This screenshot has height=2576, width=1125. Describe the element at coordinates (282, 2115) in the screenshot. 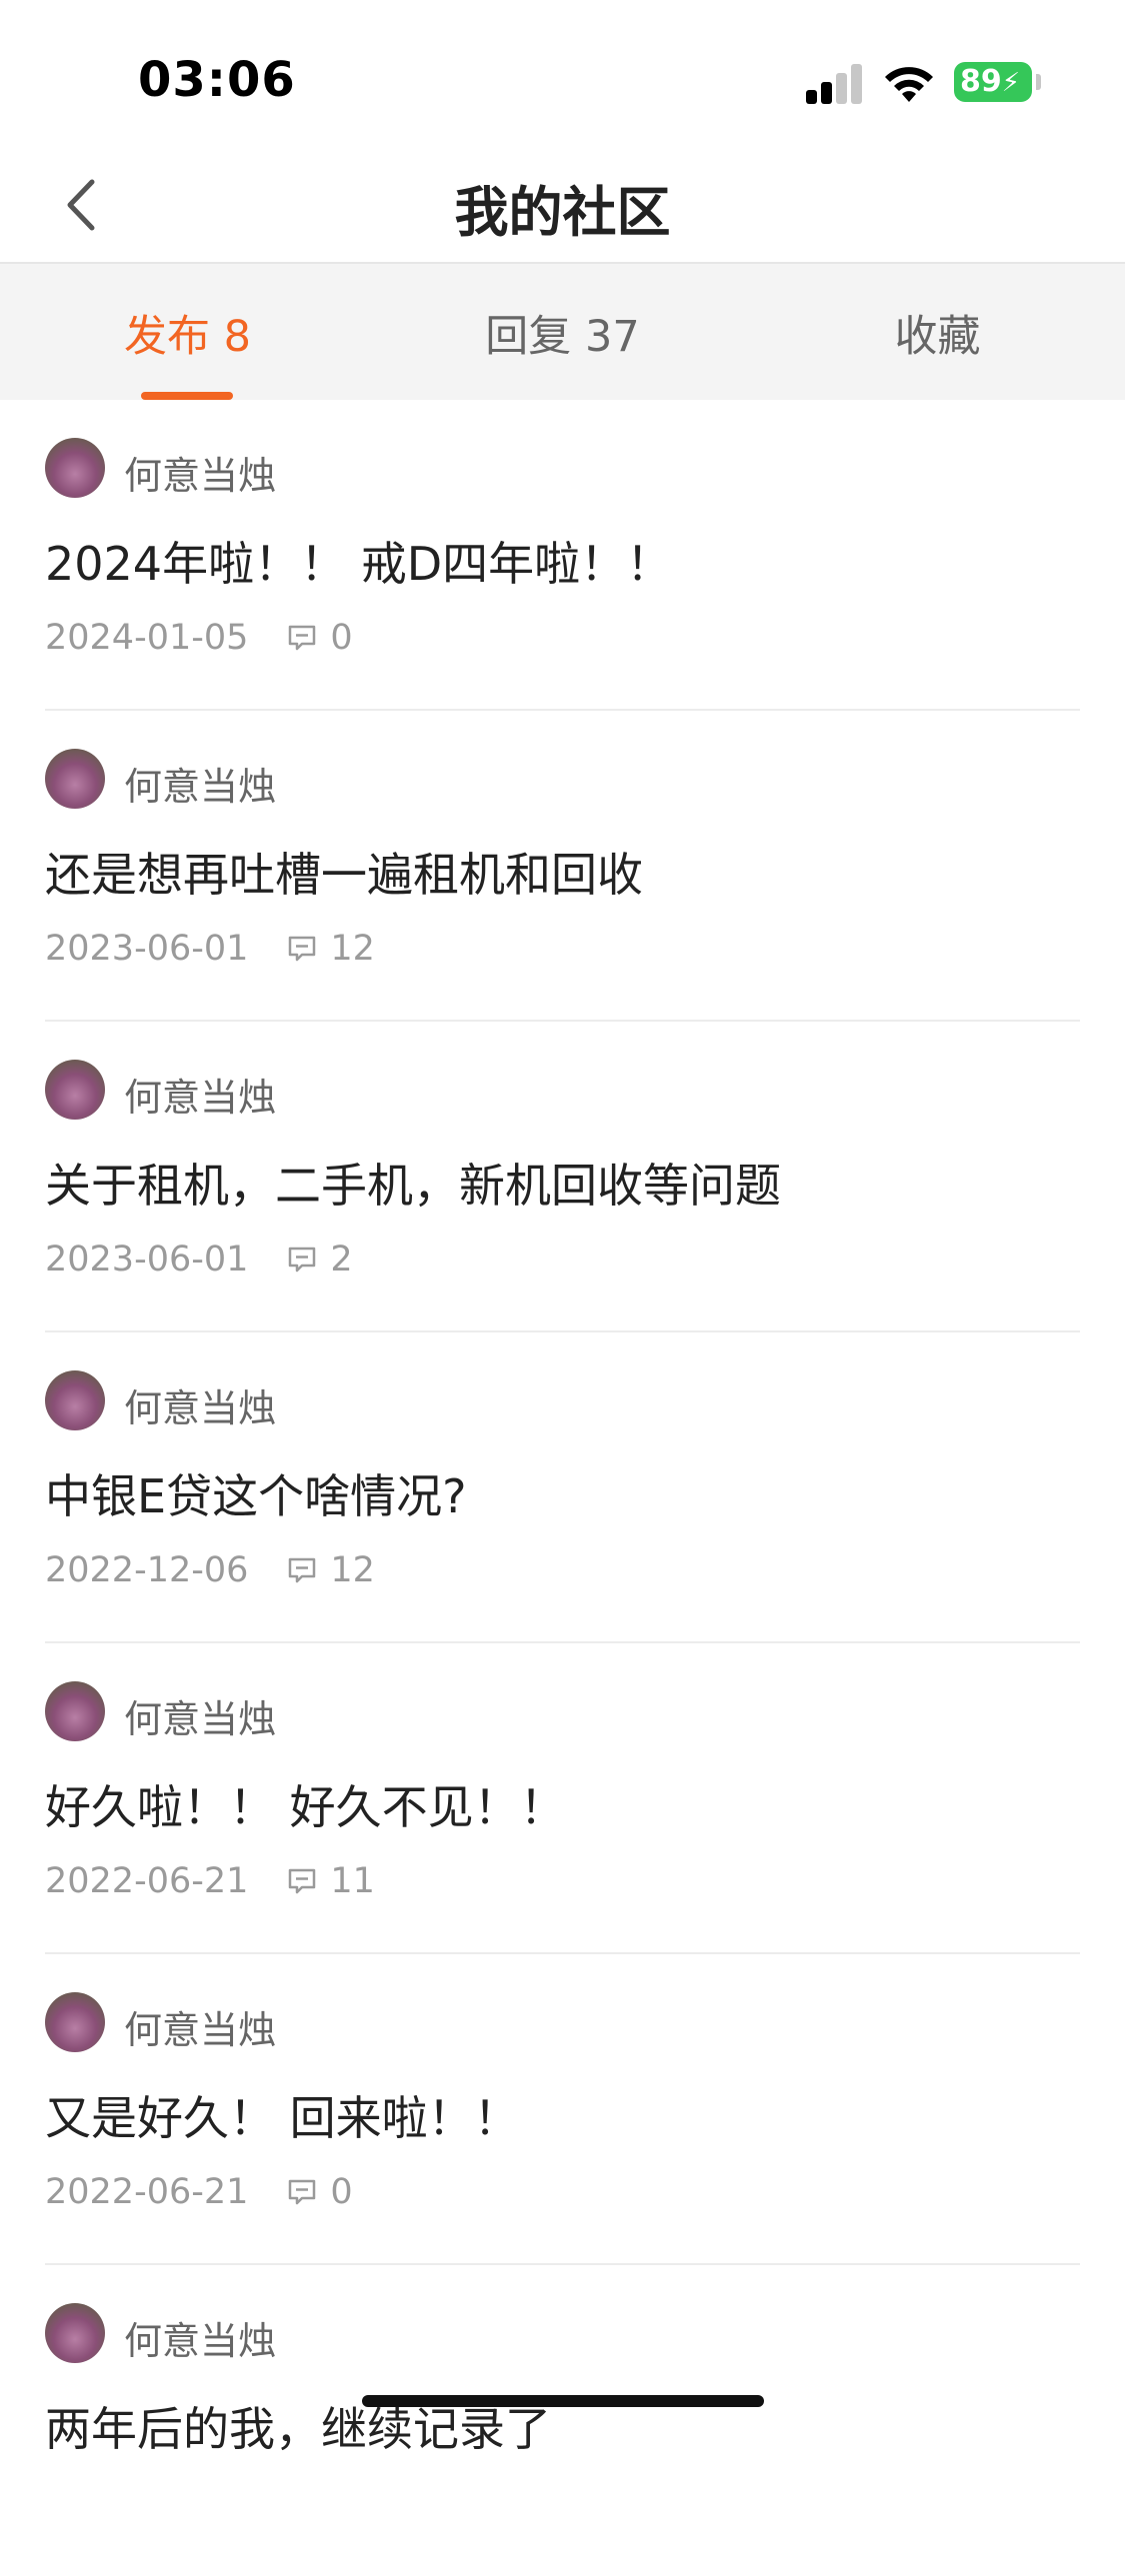

I see `post-title: 又是好久！ 回来啦！！` at that location.